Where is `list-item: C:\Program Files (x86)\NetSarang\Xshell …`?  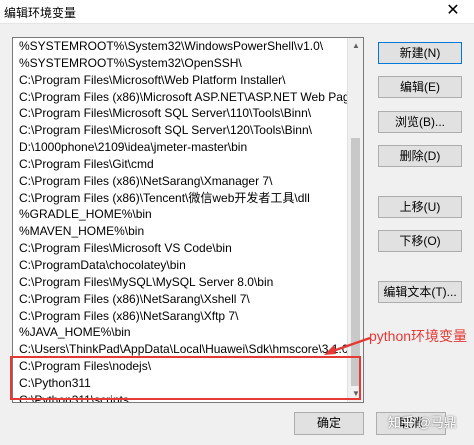
list-item: C:\Program Files (x86)\NetSarang\Xshell … is located at coordinates (180, 299).